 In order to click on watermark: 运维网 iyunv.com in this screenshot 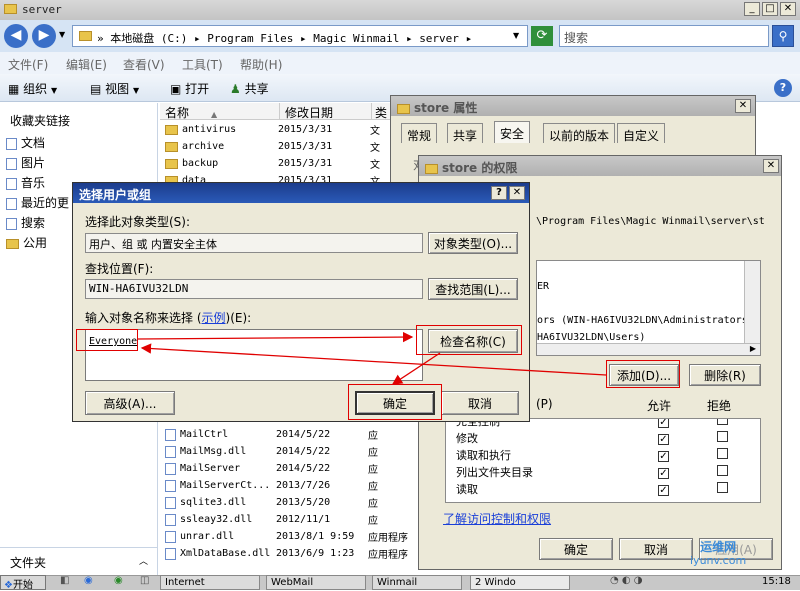, I will do `click(718, 554)`.